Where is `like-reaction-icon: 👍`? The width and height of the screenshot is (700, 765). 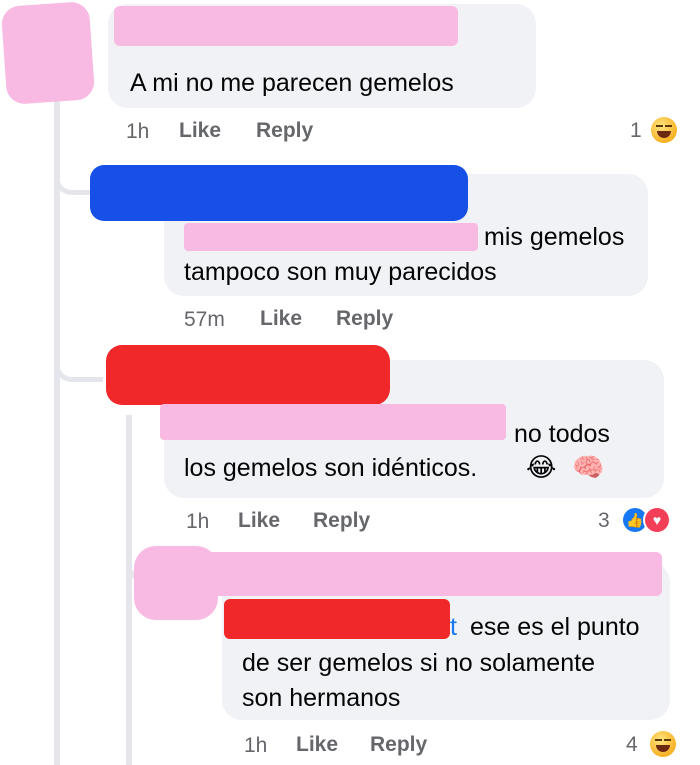
like-reaction-icon: 👍 is located at coordinates (635, 520).